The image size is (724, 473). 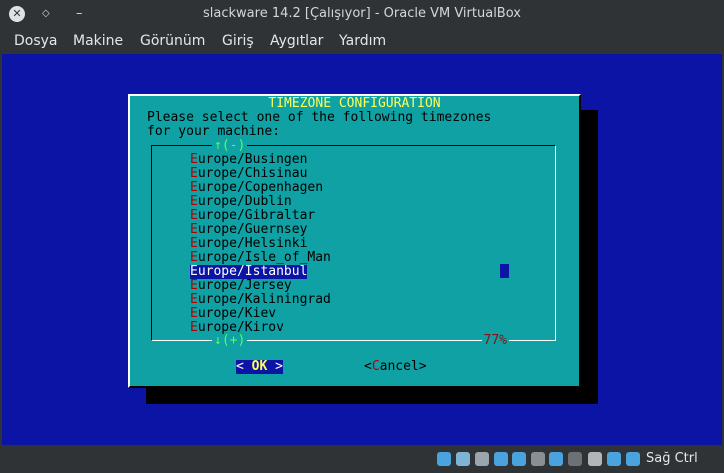 I want to click on list-item: Europe/Dublin, so click(x=260, y=202).